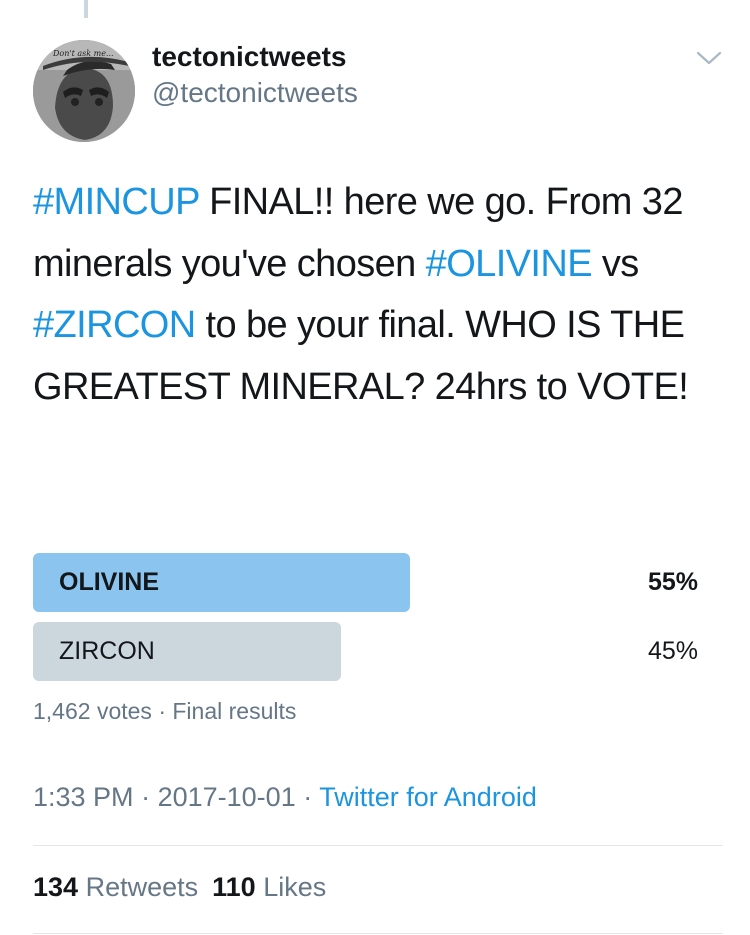 The image size is (750, 935). I want to click on tweet-time: 1:33 PM, so click(83, 797).